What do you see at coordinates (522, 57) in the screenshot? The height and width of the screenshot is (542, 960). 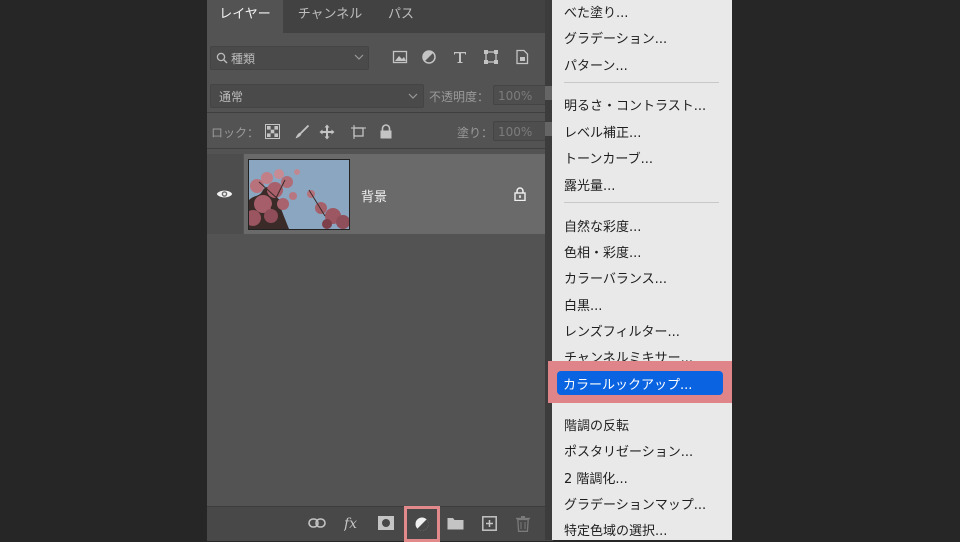 I see `smart-object-filter-icon` at bounding box center [522, 57].